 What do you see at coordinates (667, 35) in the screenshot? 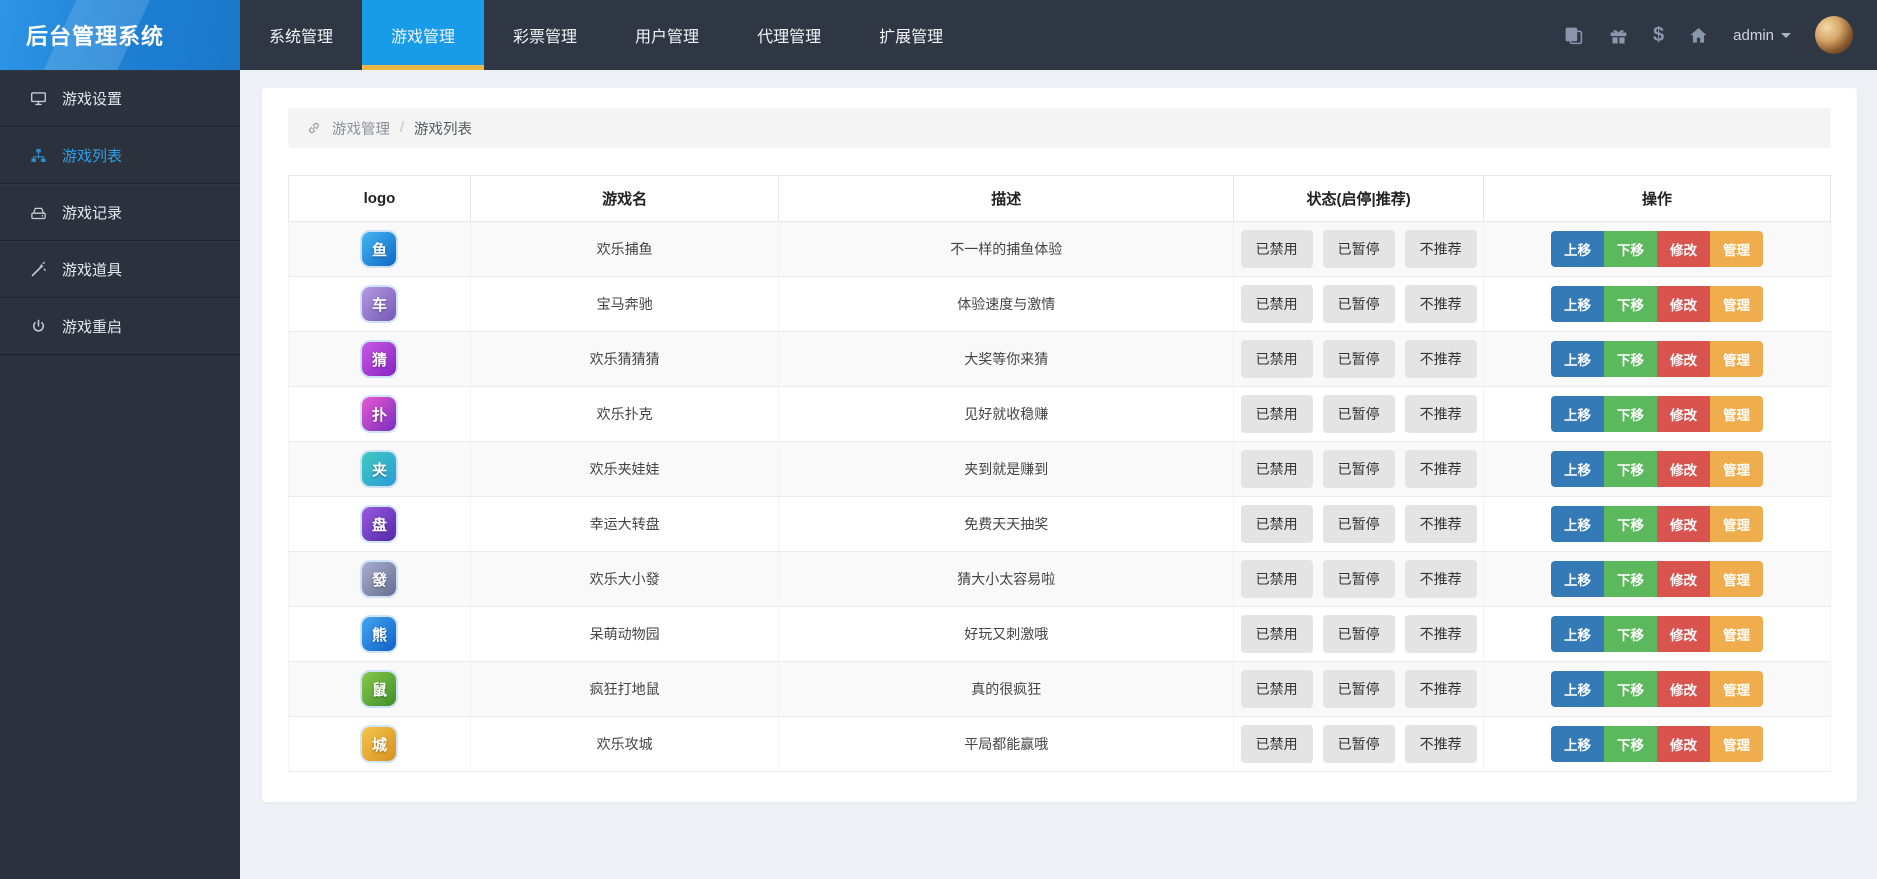
I see `top-nav-item: 用户管理` at bounding box center [667, 35].